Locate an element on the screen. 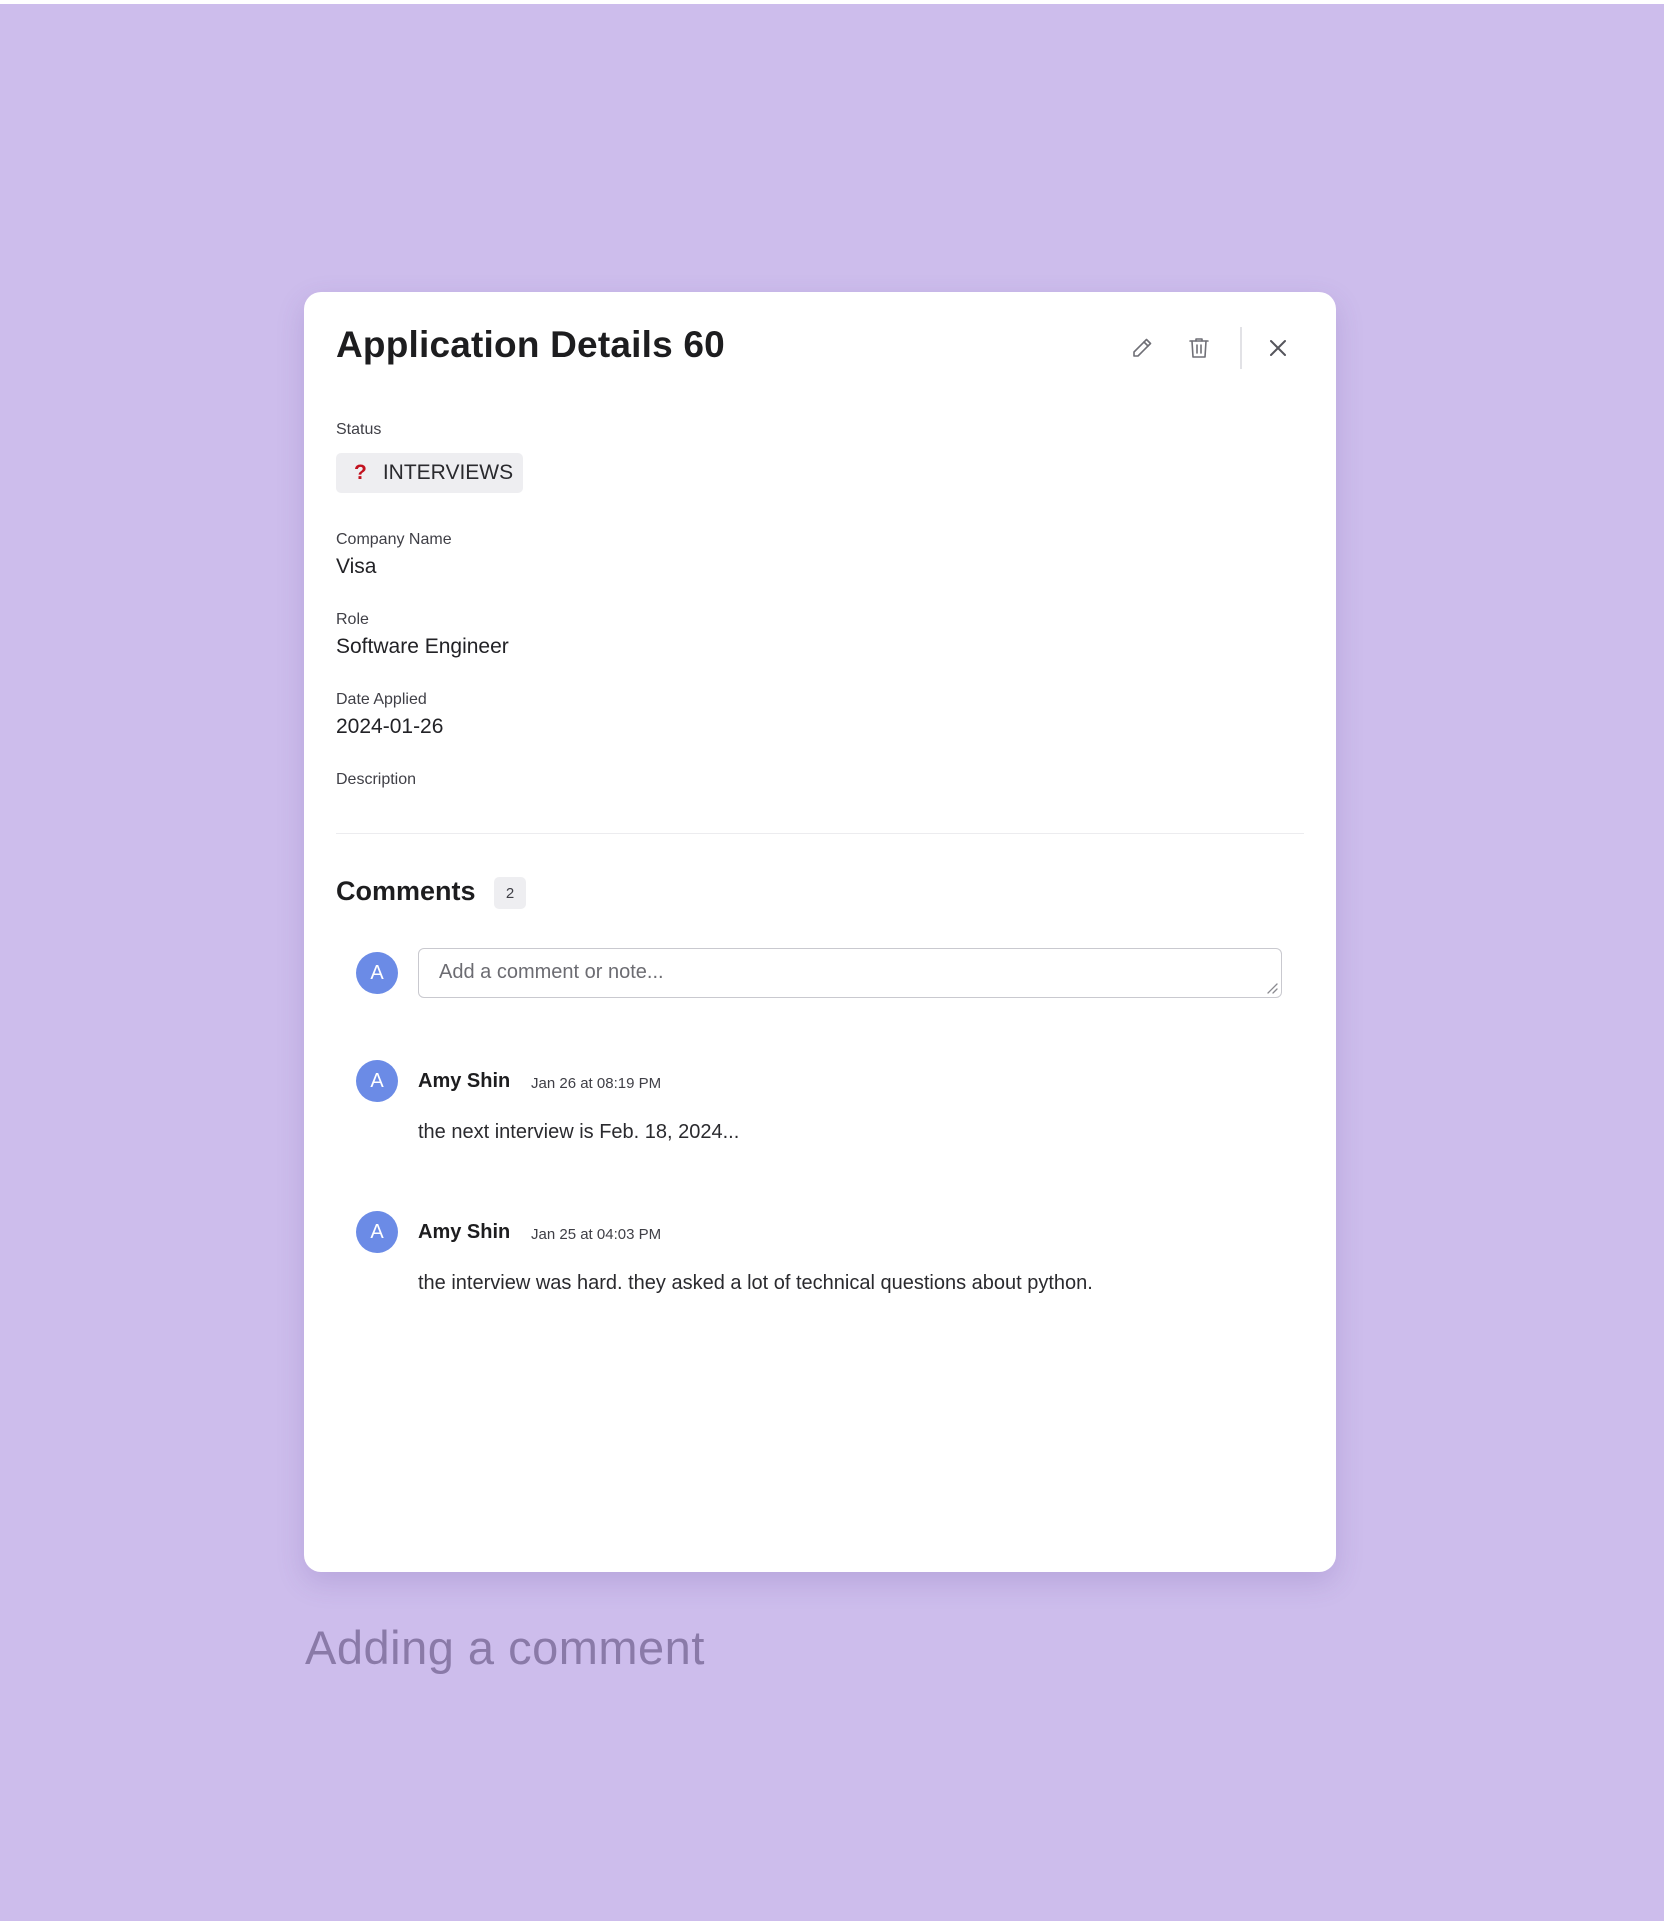  company-name-value: Visa is located at coordinates (356, 566).